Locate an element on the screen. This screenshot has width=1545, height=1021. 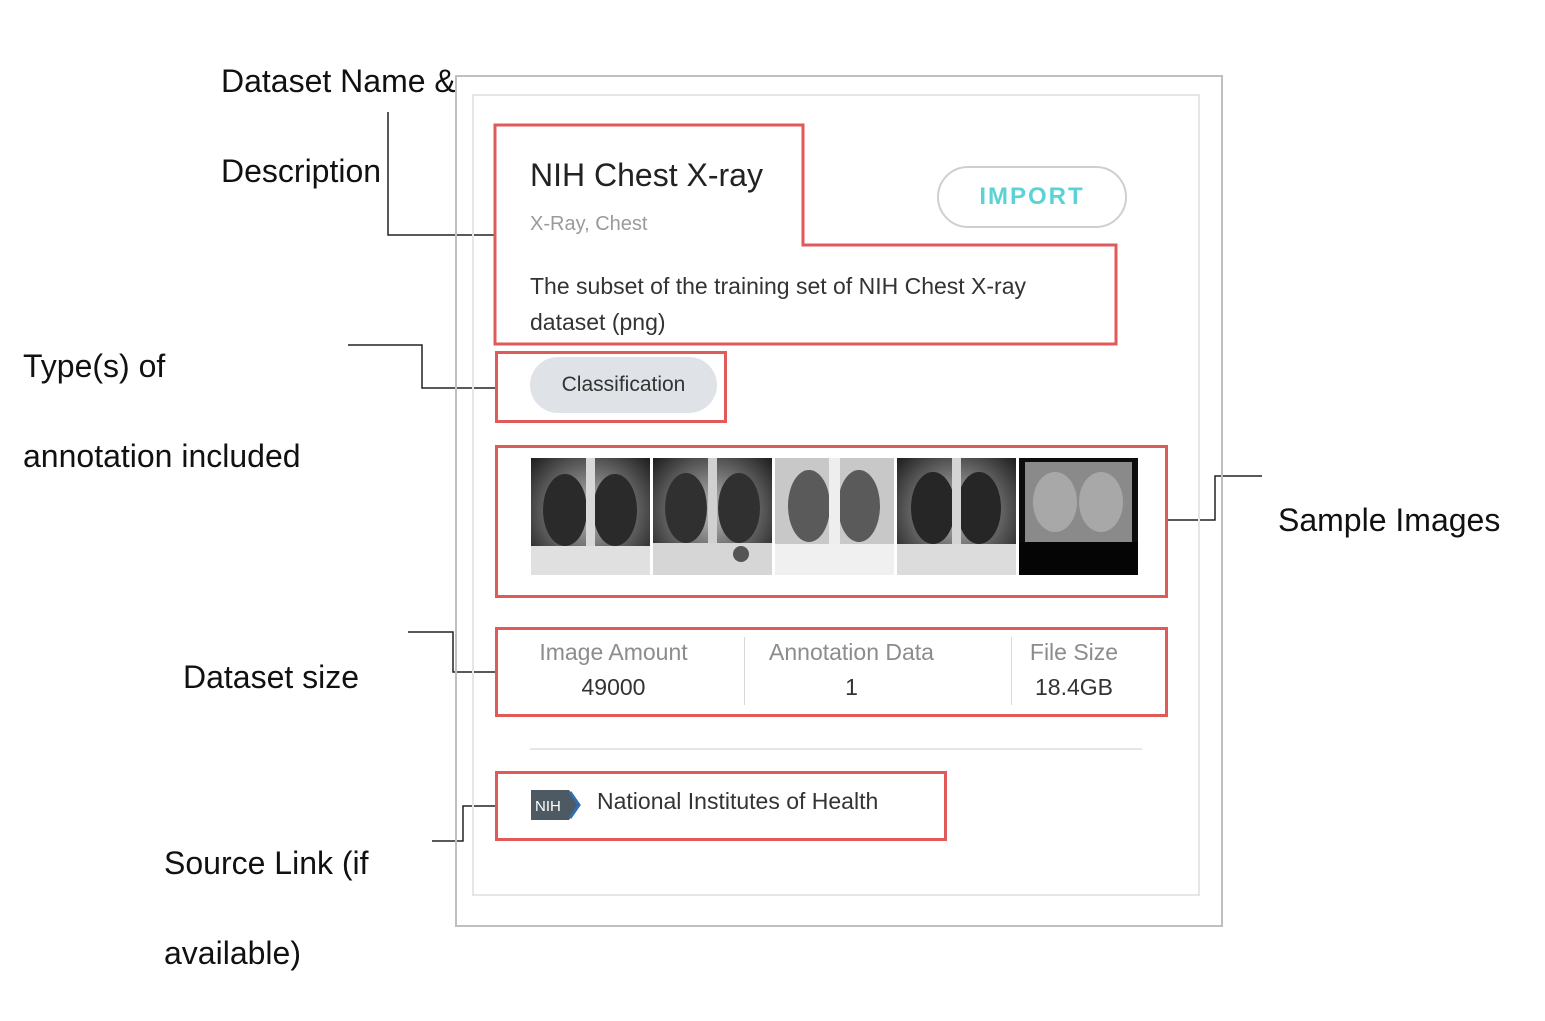
dataset-tags: X-Ray, Chest is located at coordinates (589, 224).